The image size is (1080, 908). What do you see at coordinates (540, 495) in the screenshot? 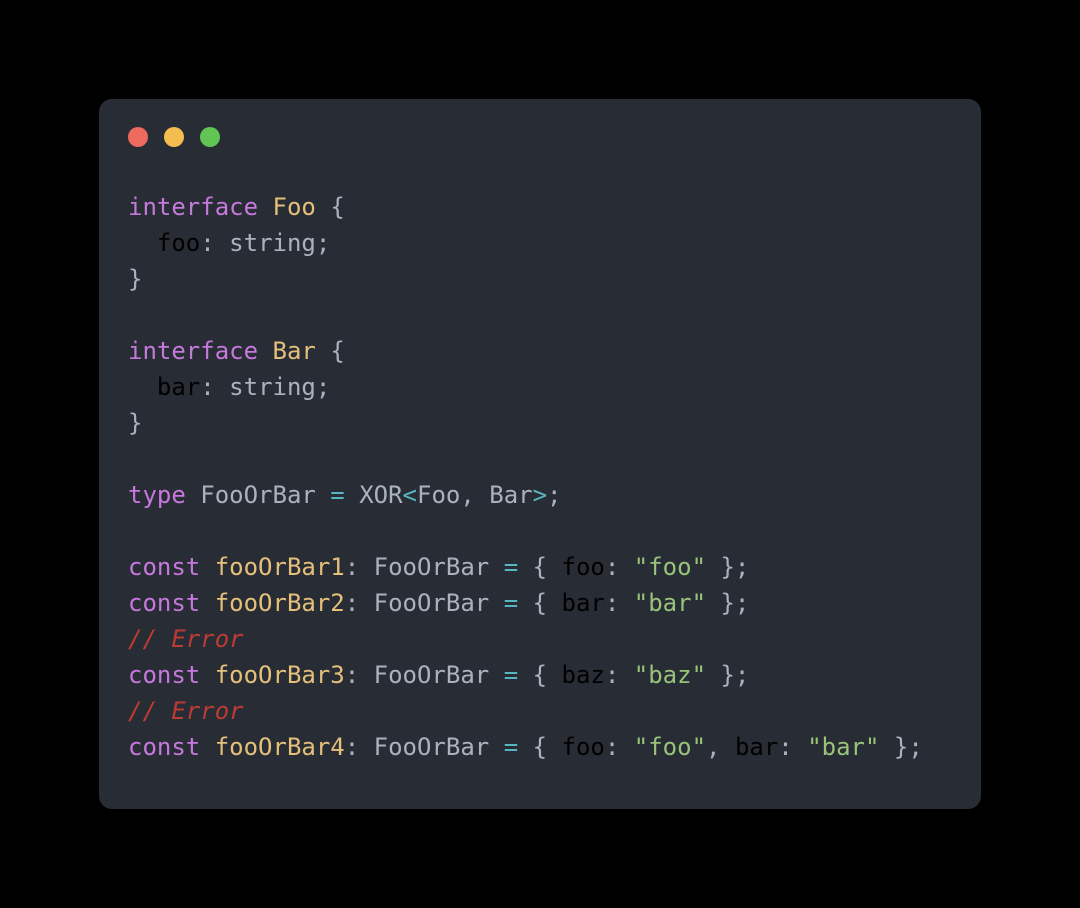
I see `code-token-operator: >` at bounding box center [540, 495].